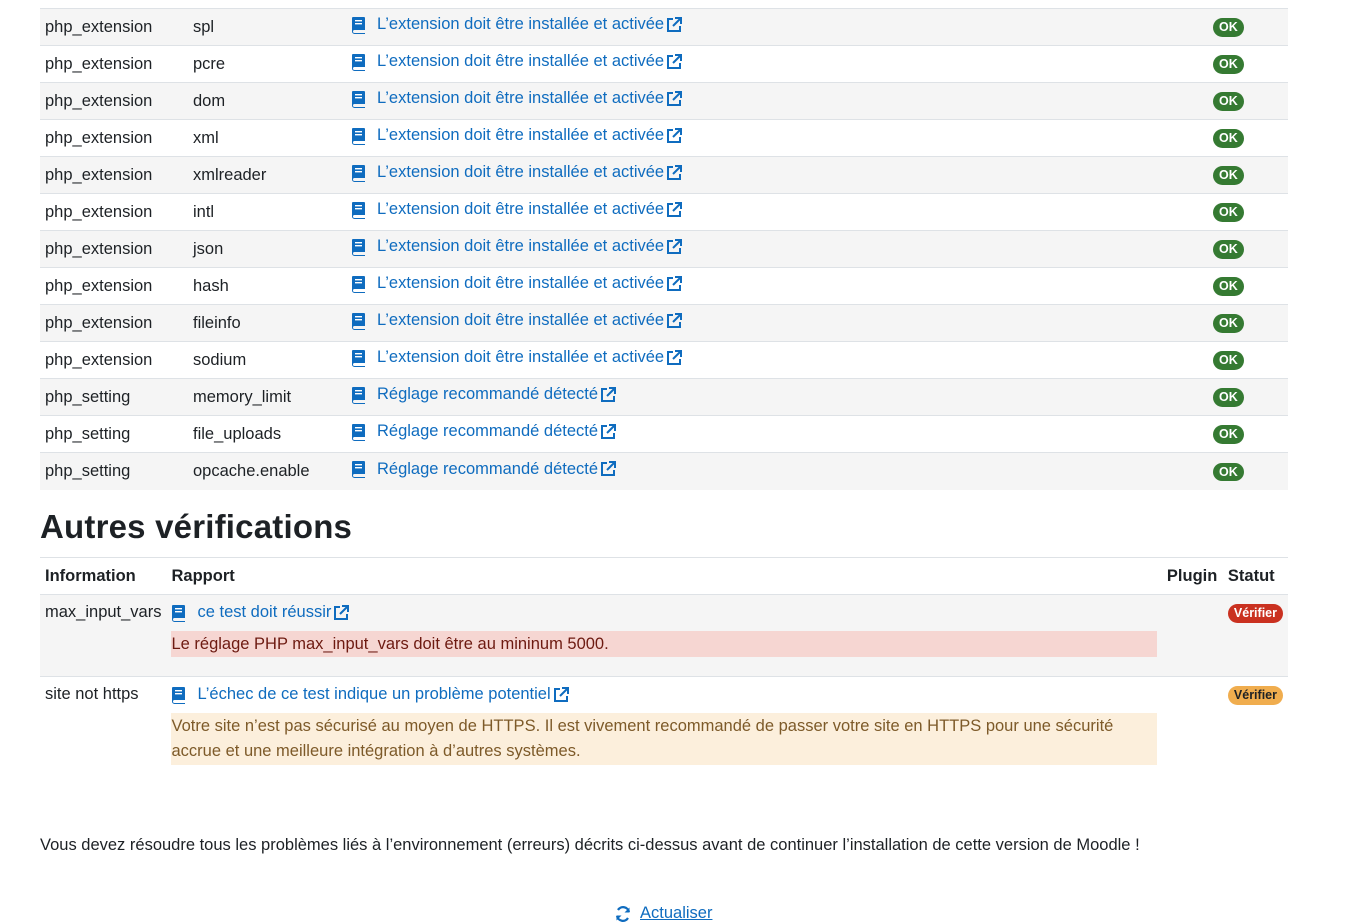 The image size is (1352, 923). What do you see at coordinates (217, 322) in the screenshot?
I see `env-name: fileinfo` at bounding box center [217, 322].